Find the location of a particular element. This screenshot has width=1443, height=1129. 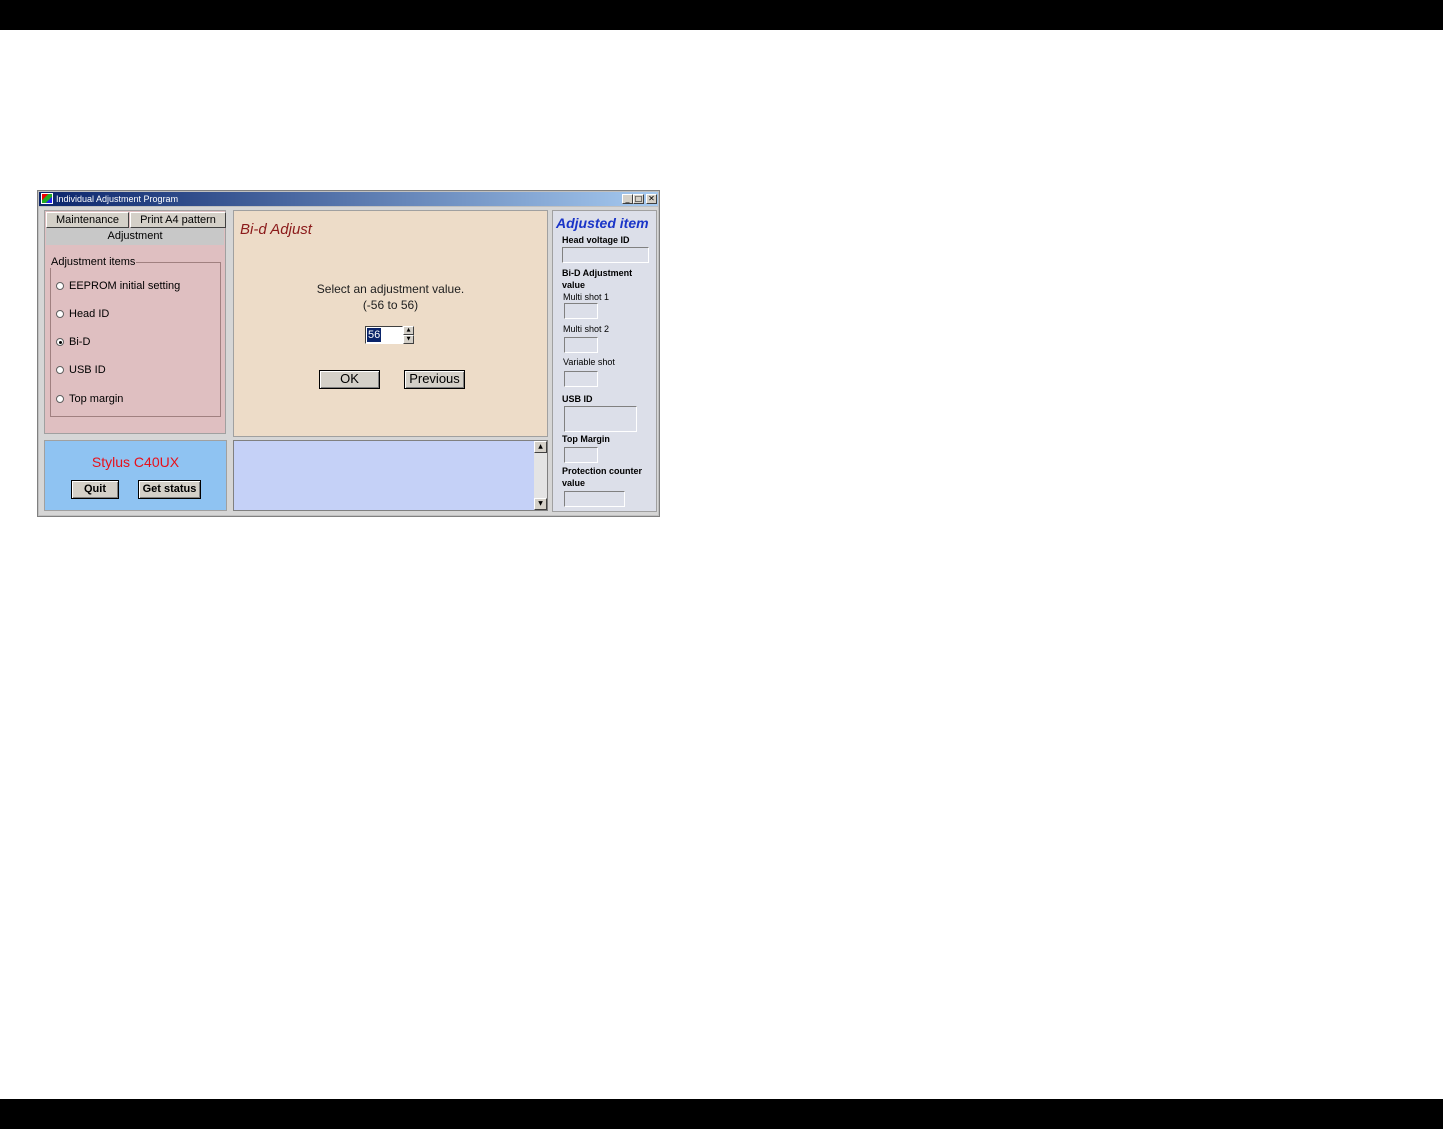

radio-eeprom-initial-setting: EEPROM initial setting is located at coordinates (118, 286).